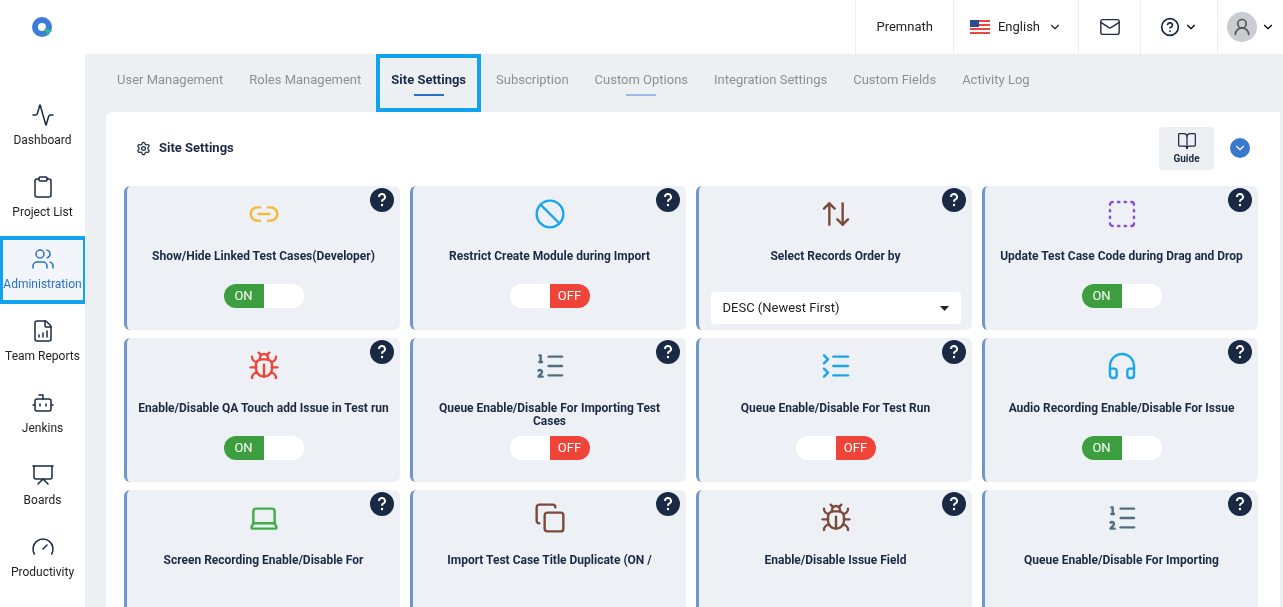 Image resolution: width=1283 pixels, height=607 pixels. I want to click on tab: Custom Options, so click(641, 83).